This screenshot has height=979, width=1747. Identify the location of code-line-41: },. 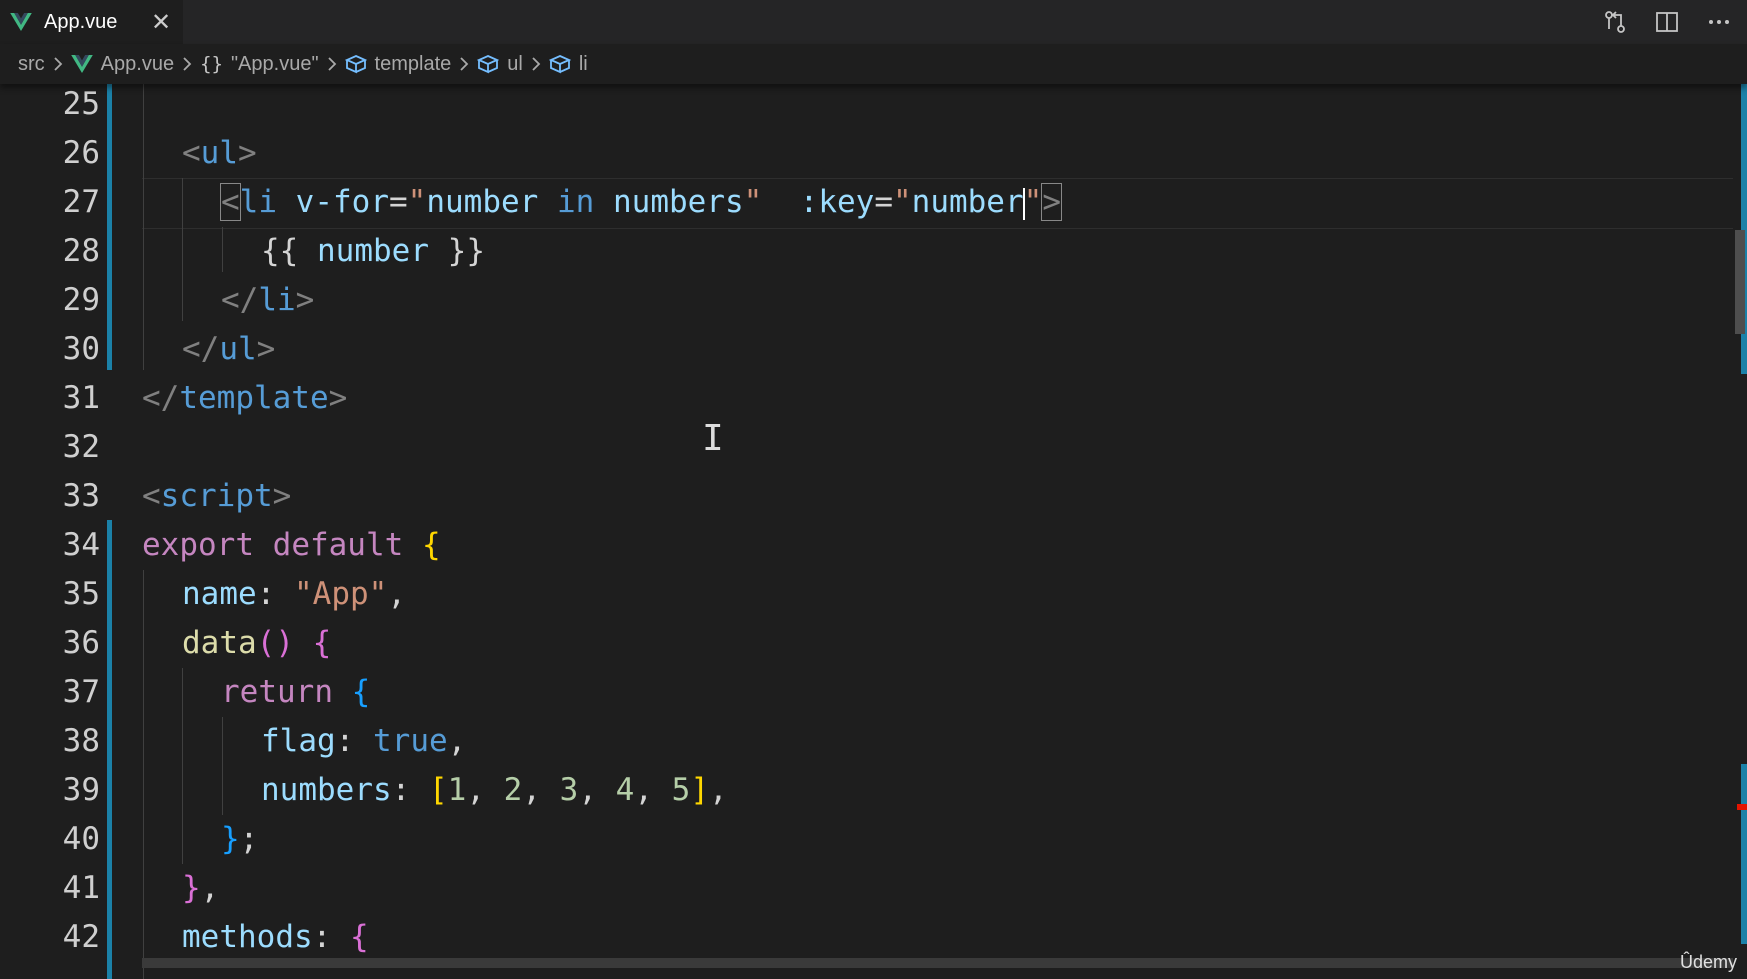
(201, 888).